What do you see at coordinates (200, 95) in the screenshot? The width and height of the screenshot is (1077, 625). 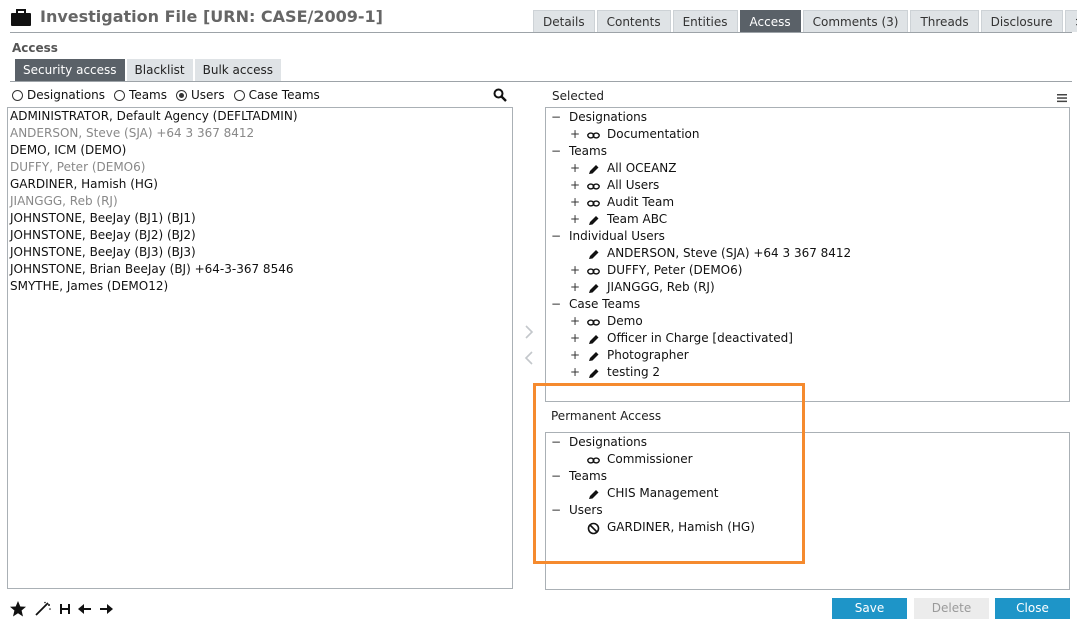 I see `radio-users: Users` at bounding box center [200, 95].